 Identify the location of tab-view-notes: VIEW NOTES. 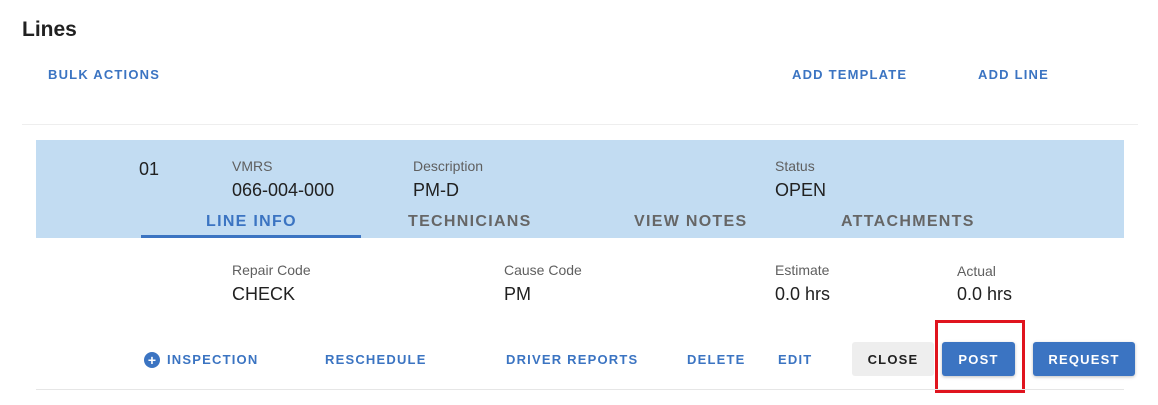
(690, 222).